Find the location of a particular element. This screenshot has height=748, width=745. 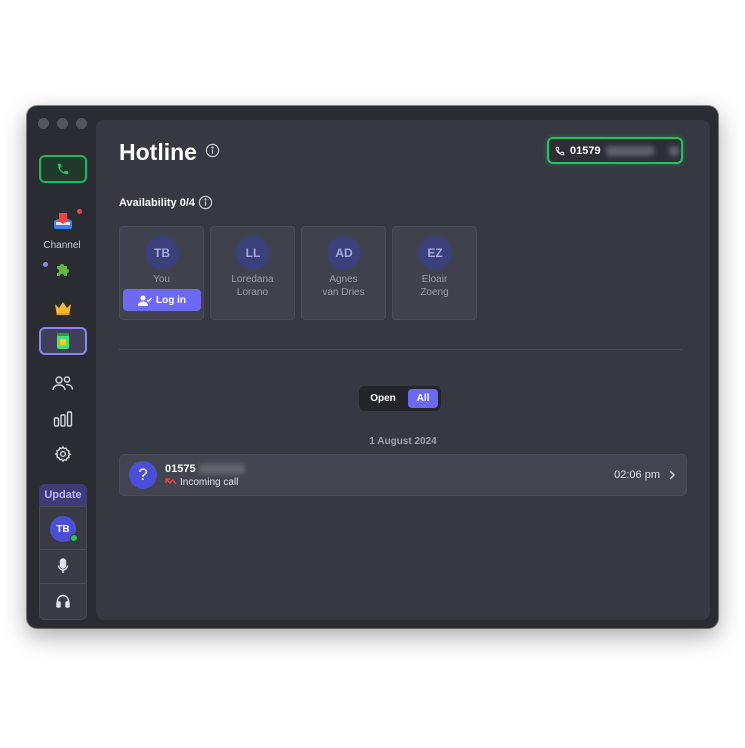

filter-open-tab: Open is located at coordinates (383, 398).